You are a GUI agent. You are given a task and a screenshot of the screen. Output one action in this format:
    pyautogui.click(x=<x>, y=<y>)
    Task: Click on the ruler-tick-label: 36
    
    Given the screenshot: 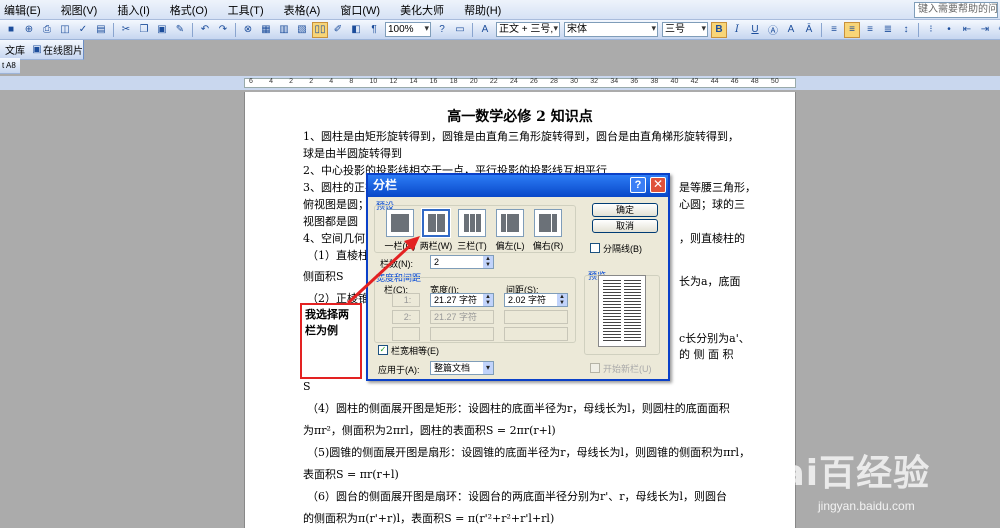 What is the action you would take?
    pyautogui.click(x=634, y=81)
    